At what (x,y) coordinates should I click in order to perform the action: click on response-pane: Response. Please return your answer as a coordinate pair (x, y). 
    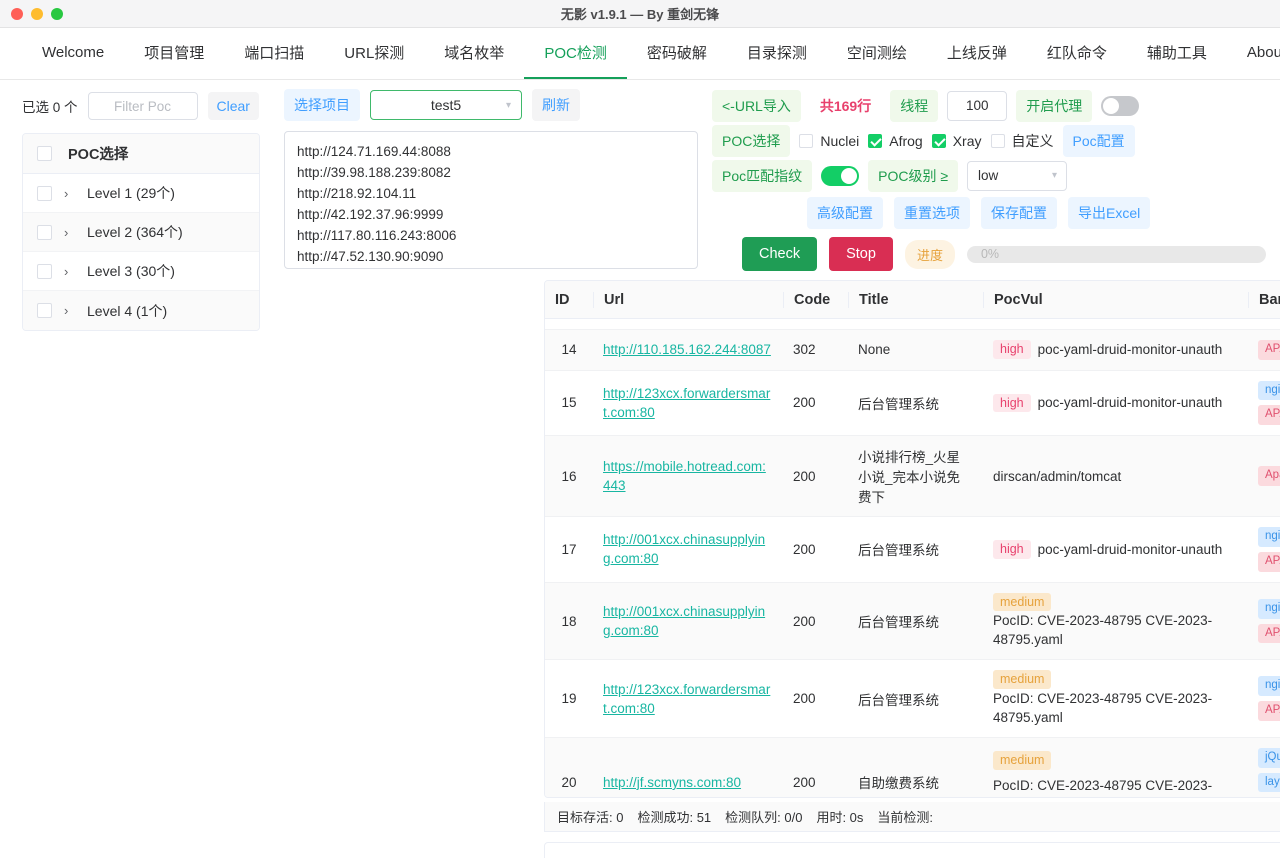
    Looking at the image, I should click on (1160, 850).